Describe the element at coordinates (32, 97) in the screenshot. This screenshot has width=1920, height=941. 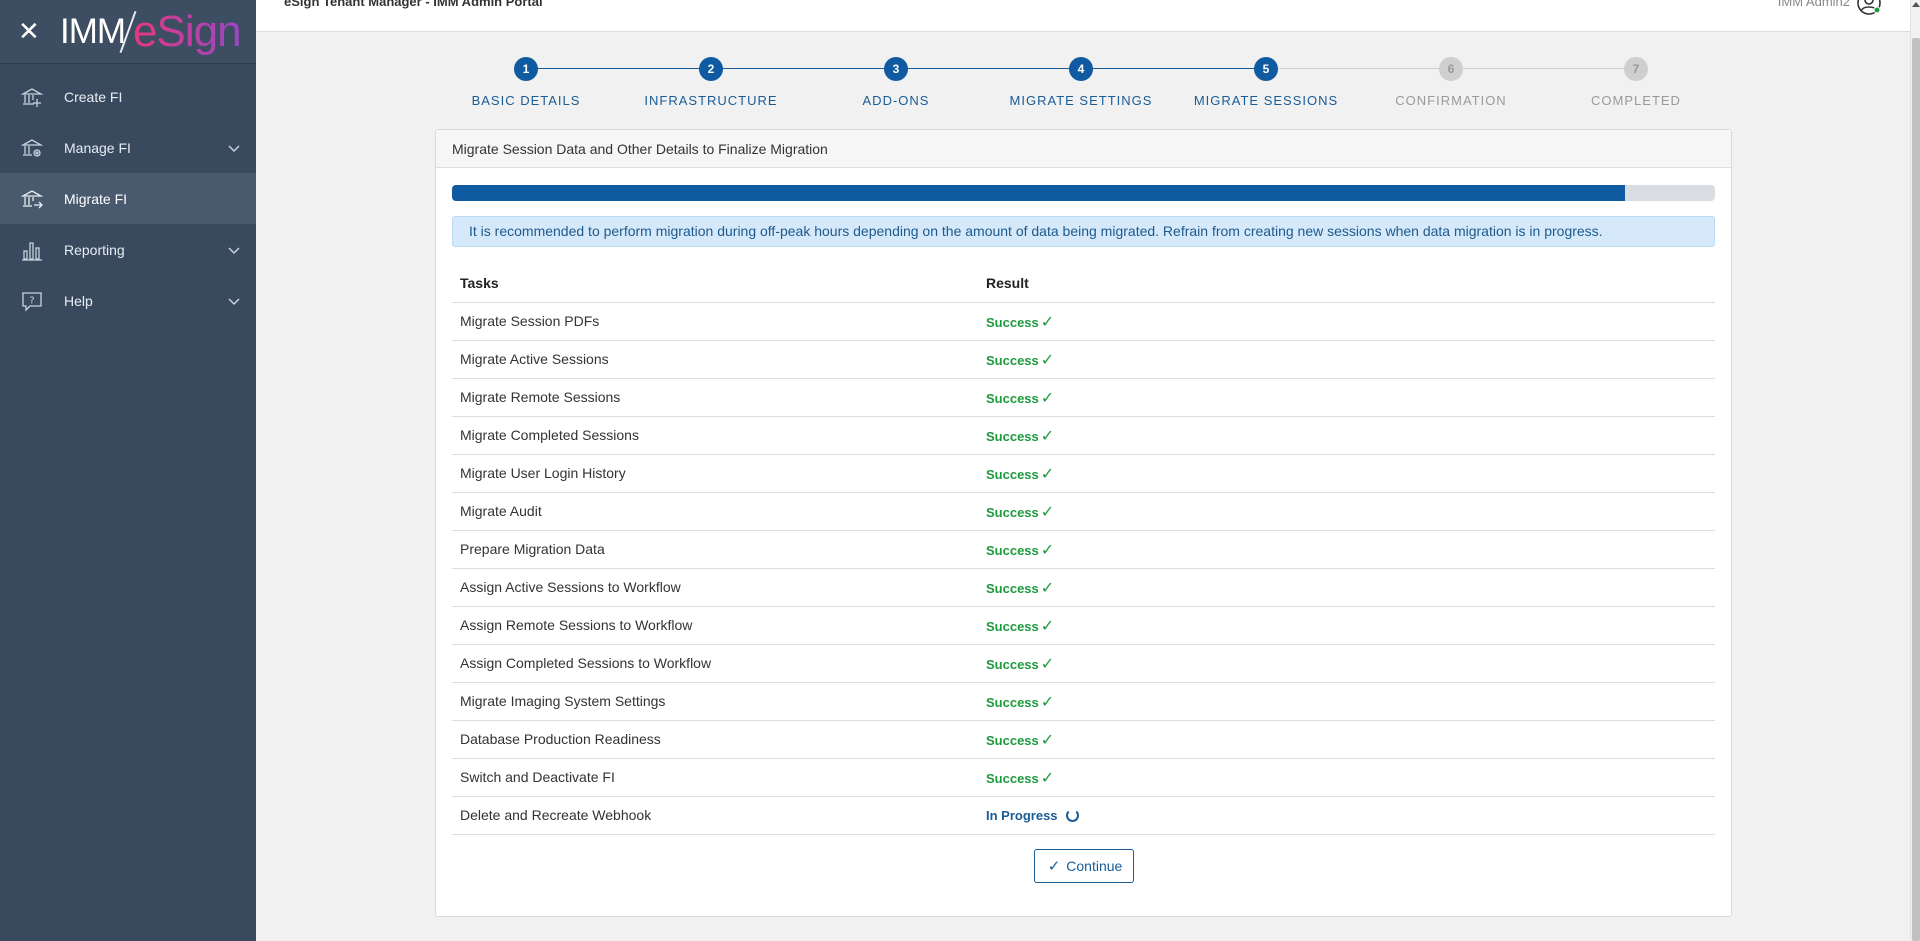
I see `bank-plus-icon` at that location.